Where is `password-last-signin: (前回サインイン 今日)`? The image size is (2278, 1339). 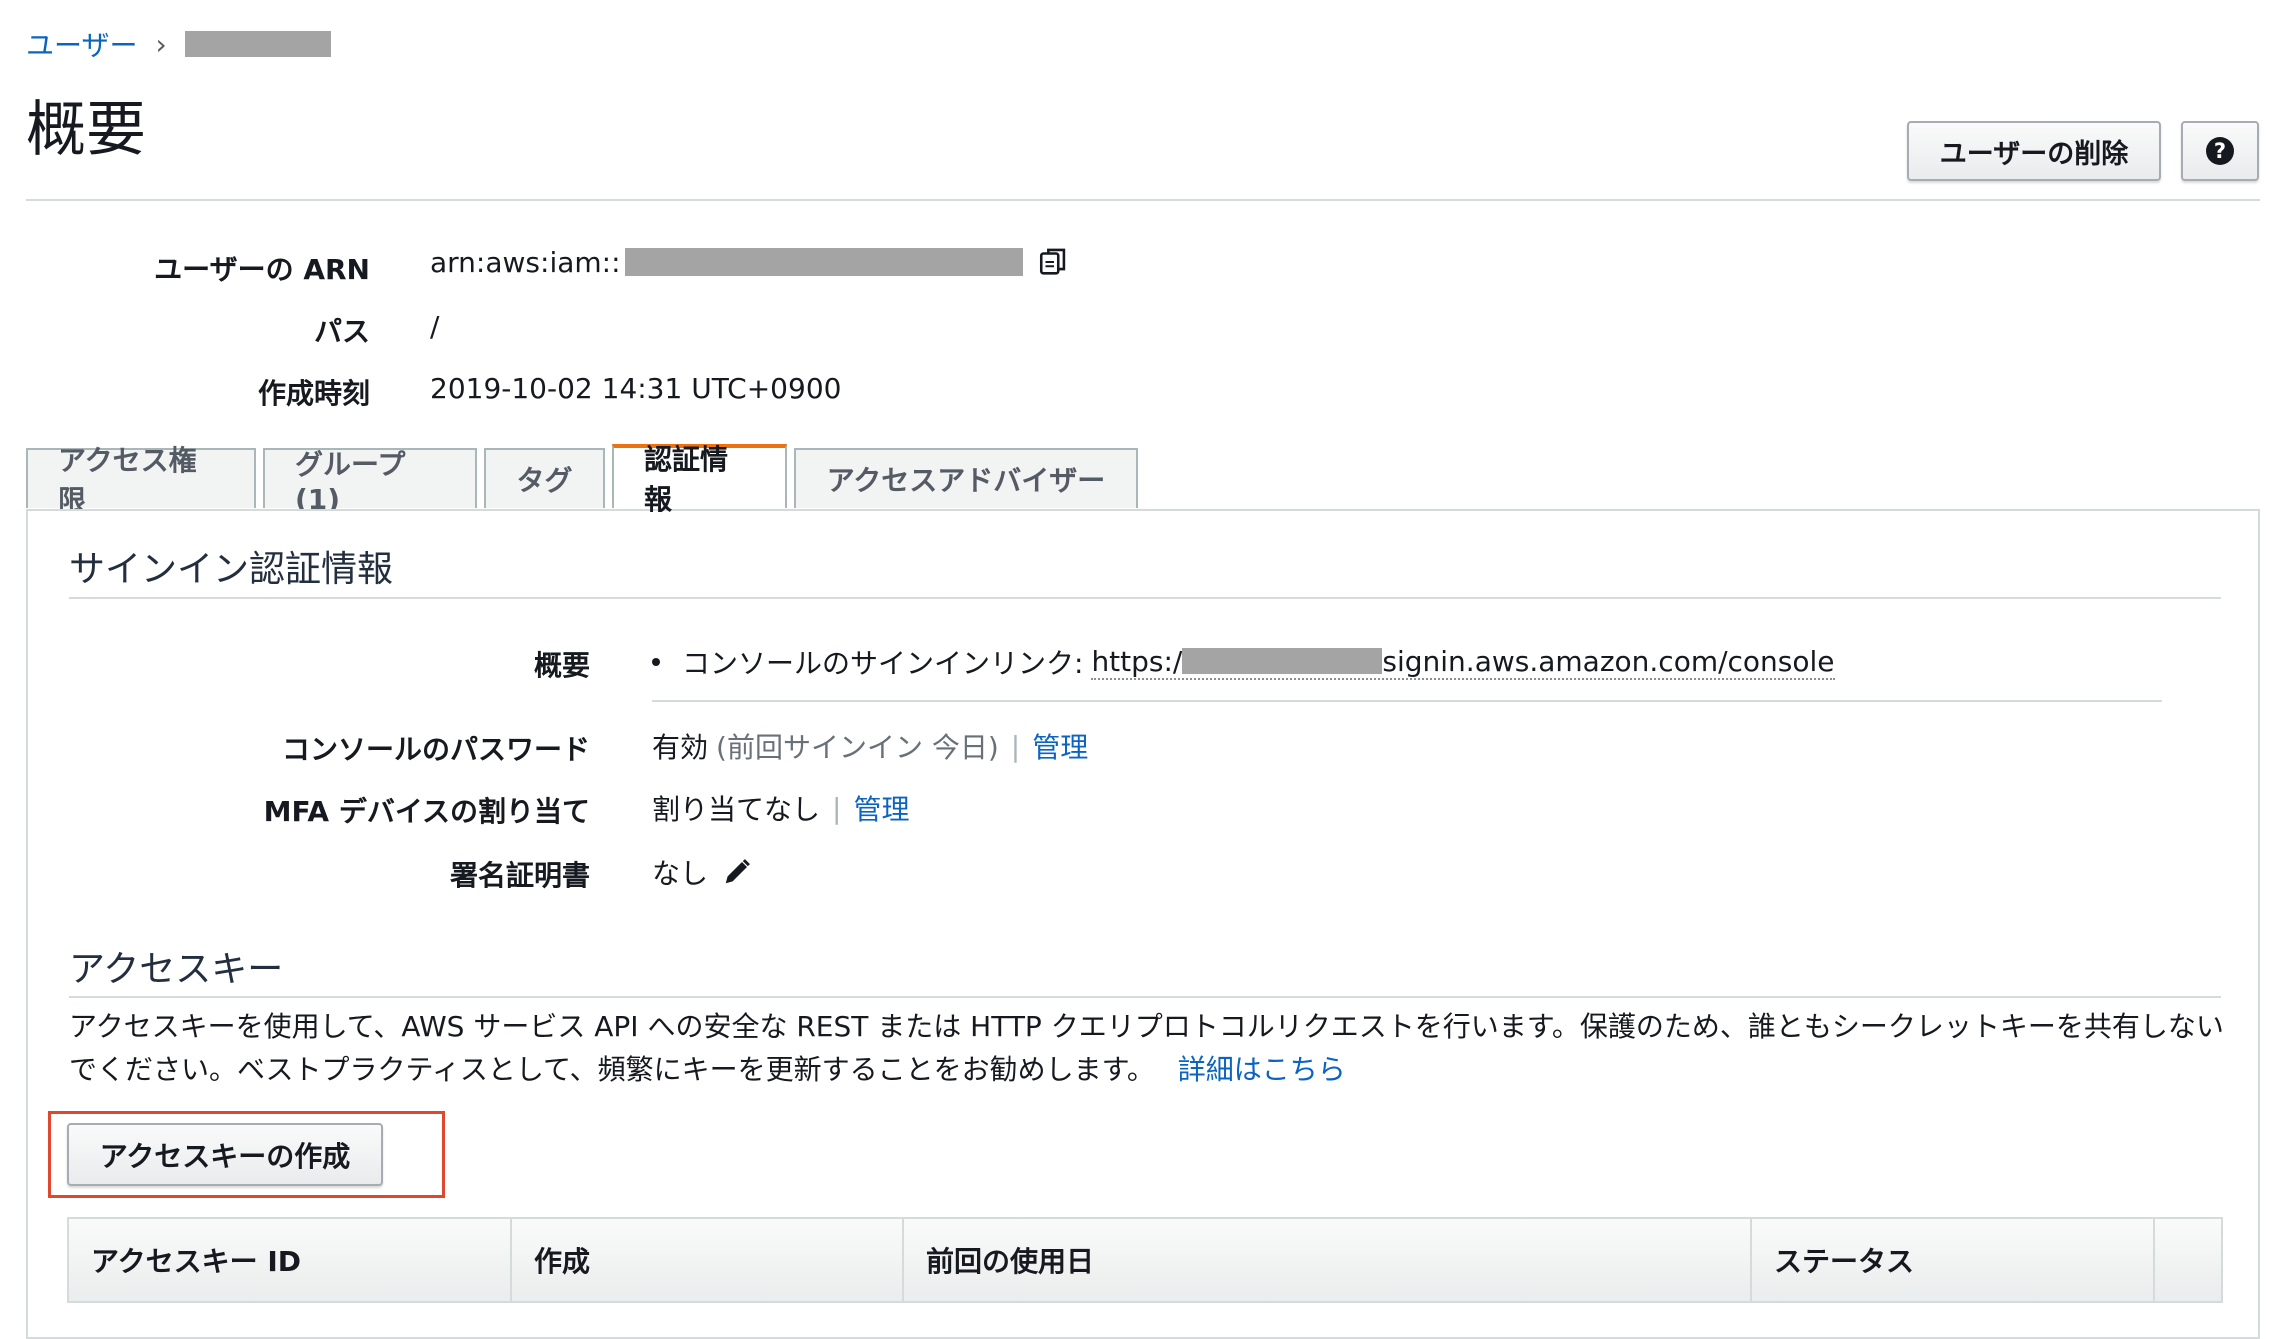
password-last-signin: (前回サインイン 今日) is located at coordinates (857, 747).